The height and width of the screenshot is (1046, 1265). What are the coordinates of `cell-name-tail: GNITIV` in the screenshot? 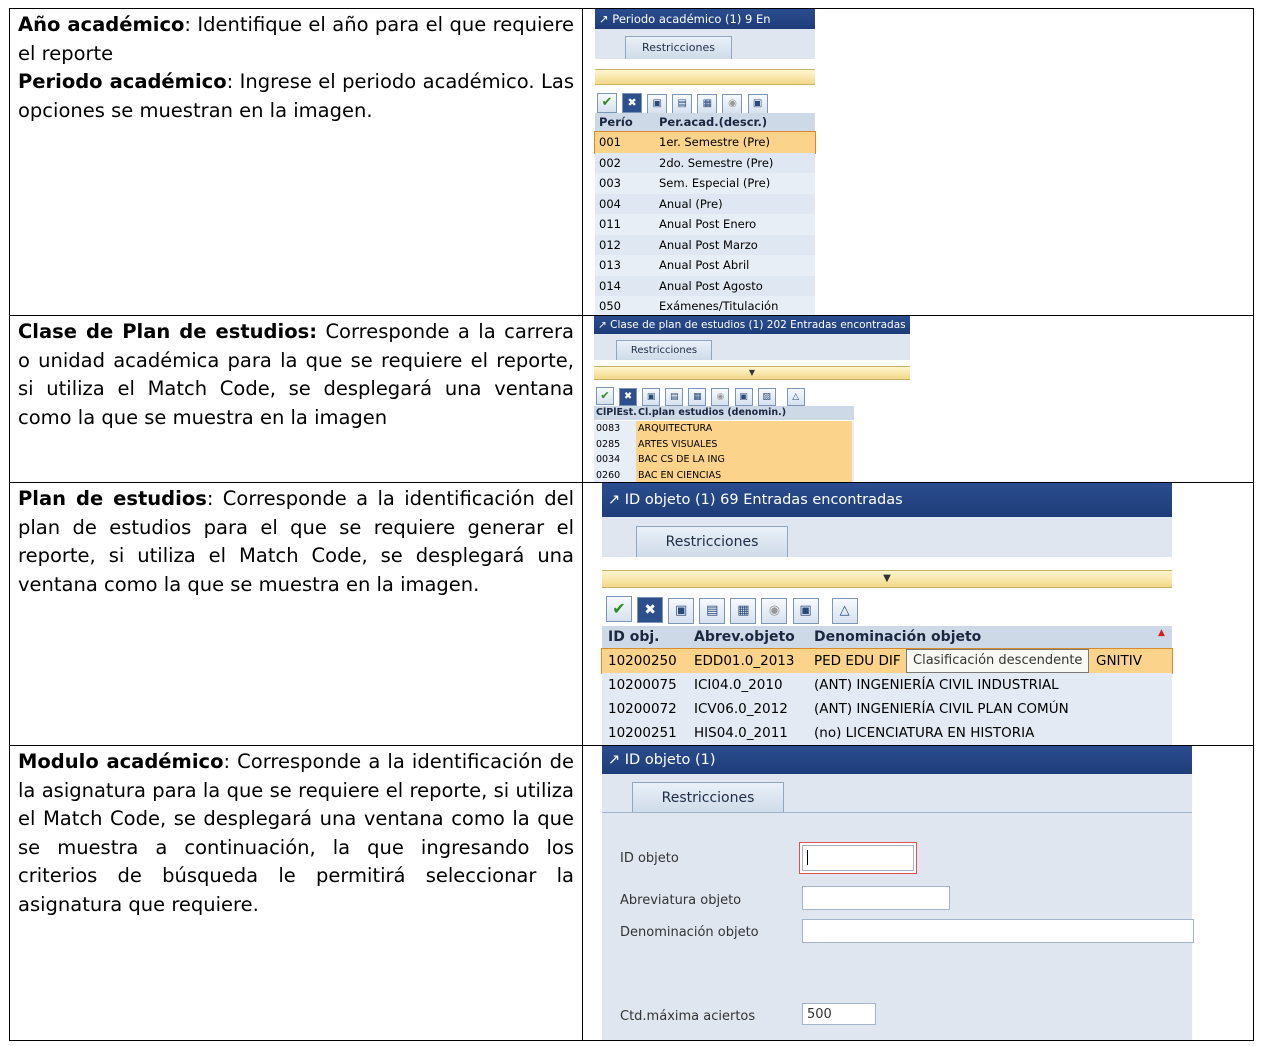 It's located at (1119, 661).